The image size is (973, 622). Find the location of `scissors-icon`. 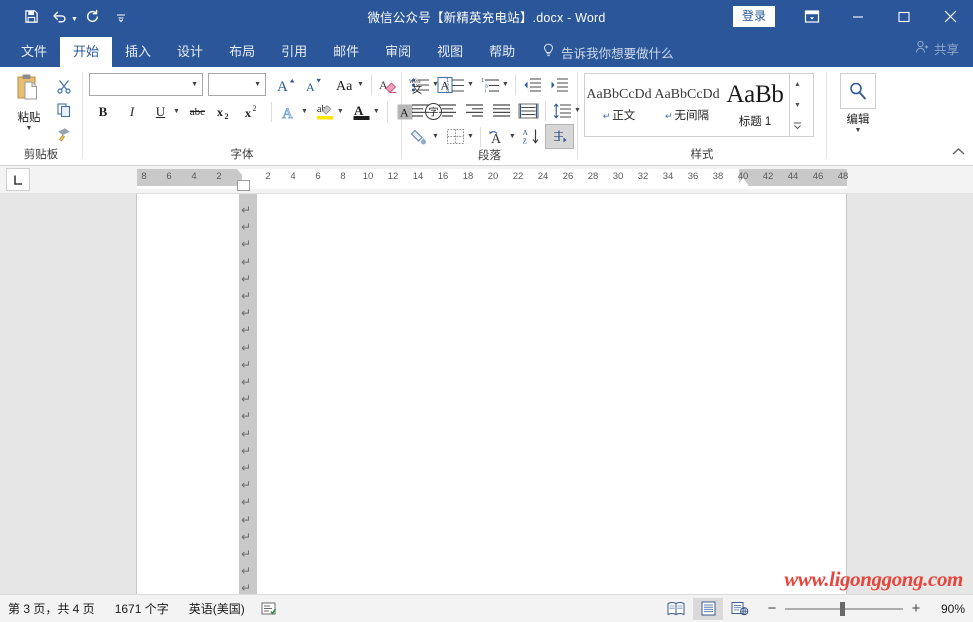

scissors-icon is located at coordinates (64, 85).